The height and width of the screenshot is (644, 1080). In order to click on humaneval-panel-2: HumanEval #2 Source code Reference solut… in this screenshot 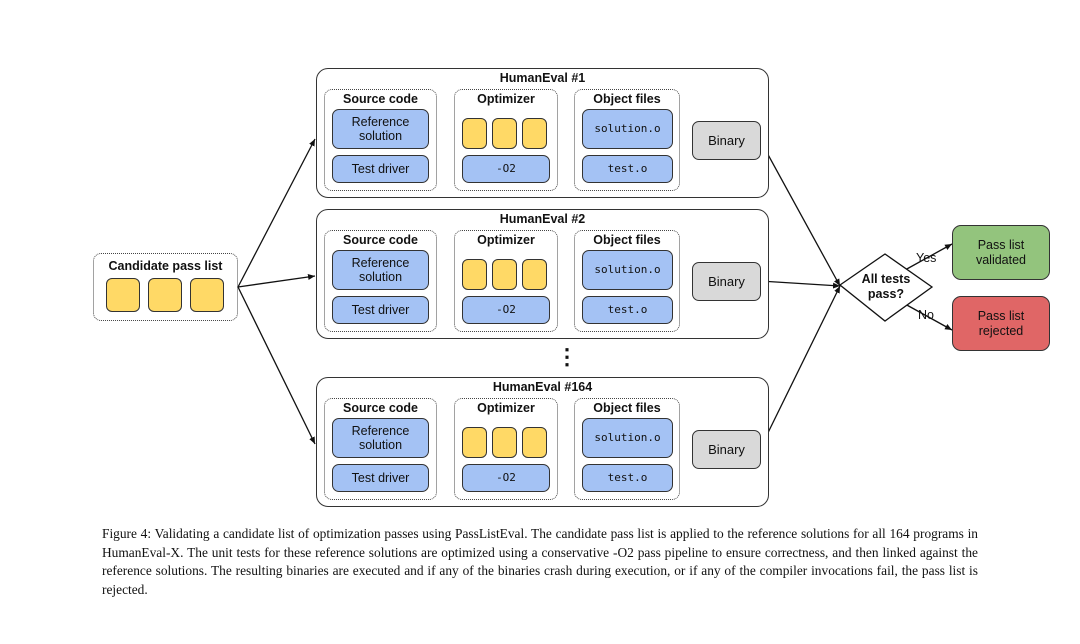, I will do `click(542, 274)`.